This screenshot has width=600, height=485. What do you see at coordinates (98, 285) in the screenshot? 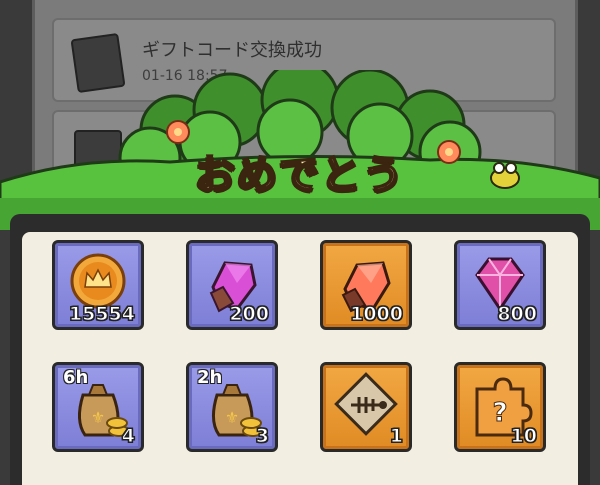
I see `reward-slot-gold: 15554` at bounding box center [98, 285].